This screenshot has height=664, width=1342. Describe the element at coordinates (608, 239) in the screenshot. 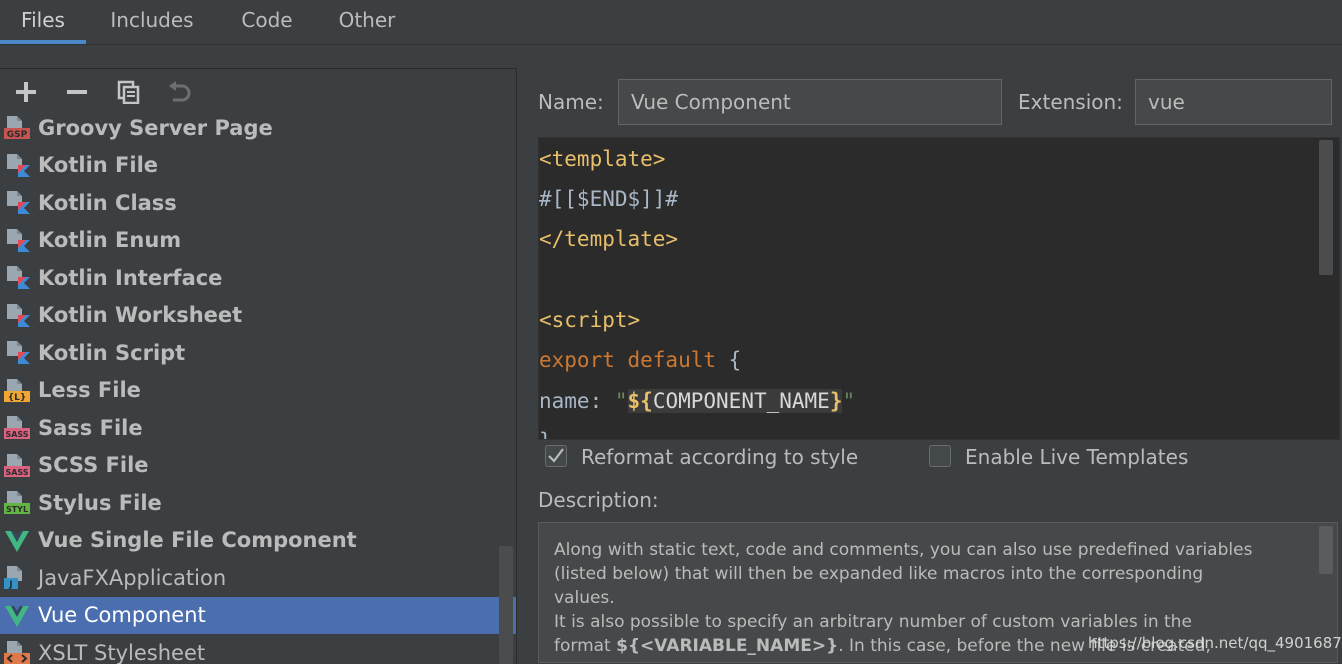

I see `code-line: </template>` at that location.